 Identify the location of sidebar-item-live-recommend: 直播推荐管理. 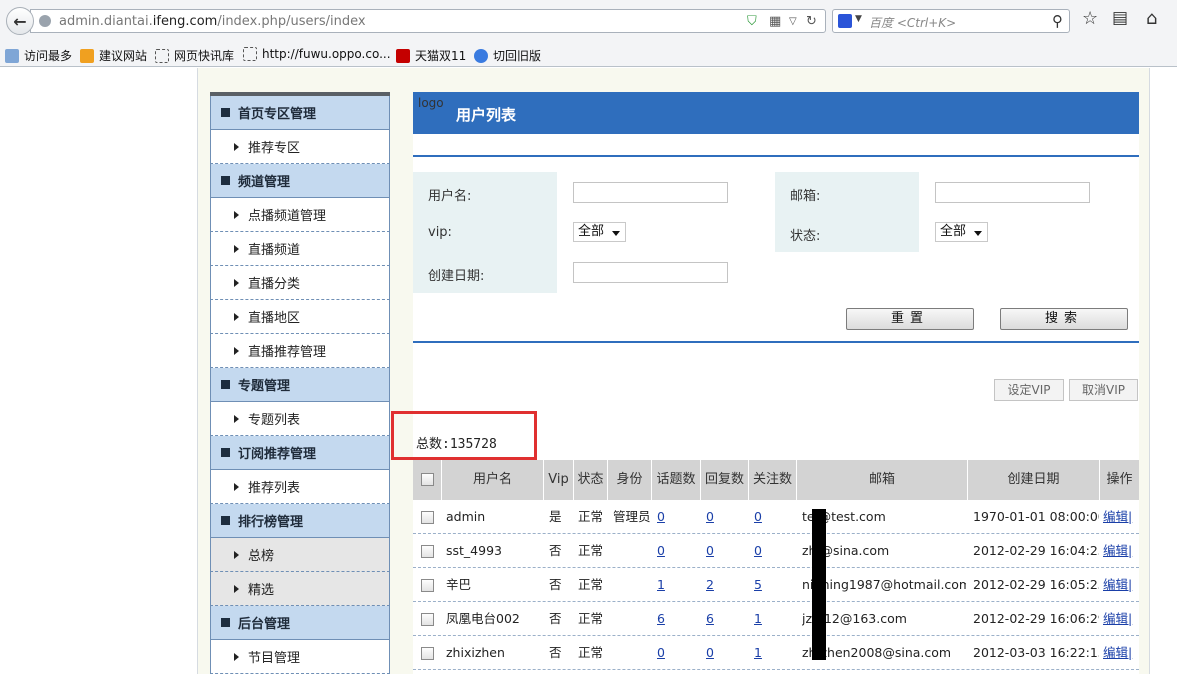
(300, 351).